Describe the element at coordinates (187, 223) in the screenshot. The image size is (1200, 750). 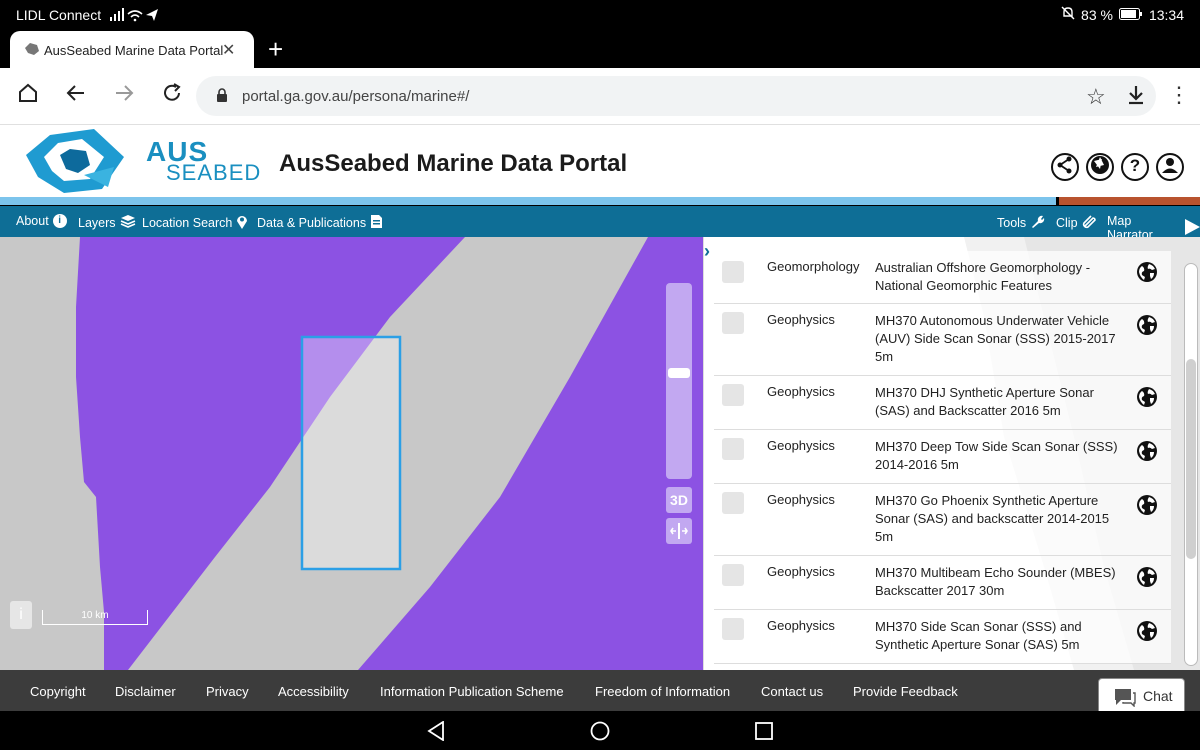
I see `nav-location-search-label: Location Search` at that location.